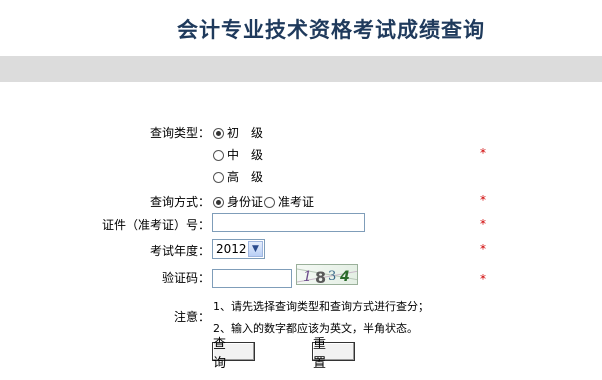 The width and height of the screenshot is (602, 380). What do you see at coordinates (333, 354) in the screenshot?
I see `reset-button: 重 置` at bounding box center [333, 354].